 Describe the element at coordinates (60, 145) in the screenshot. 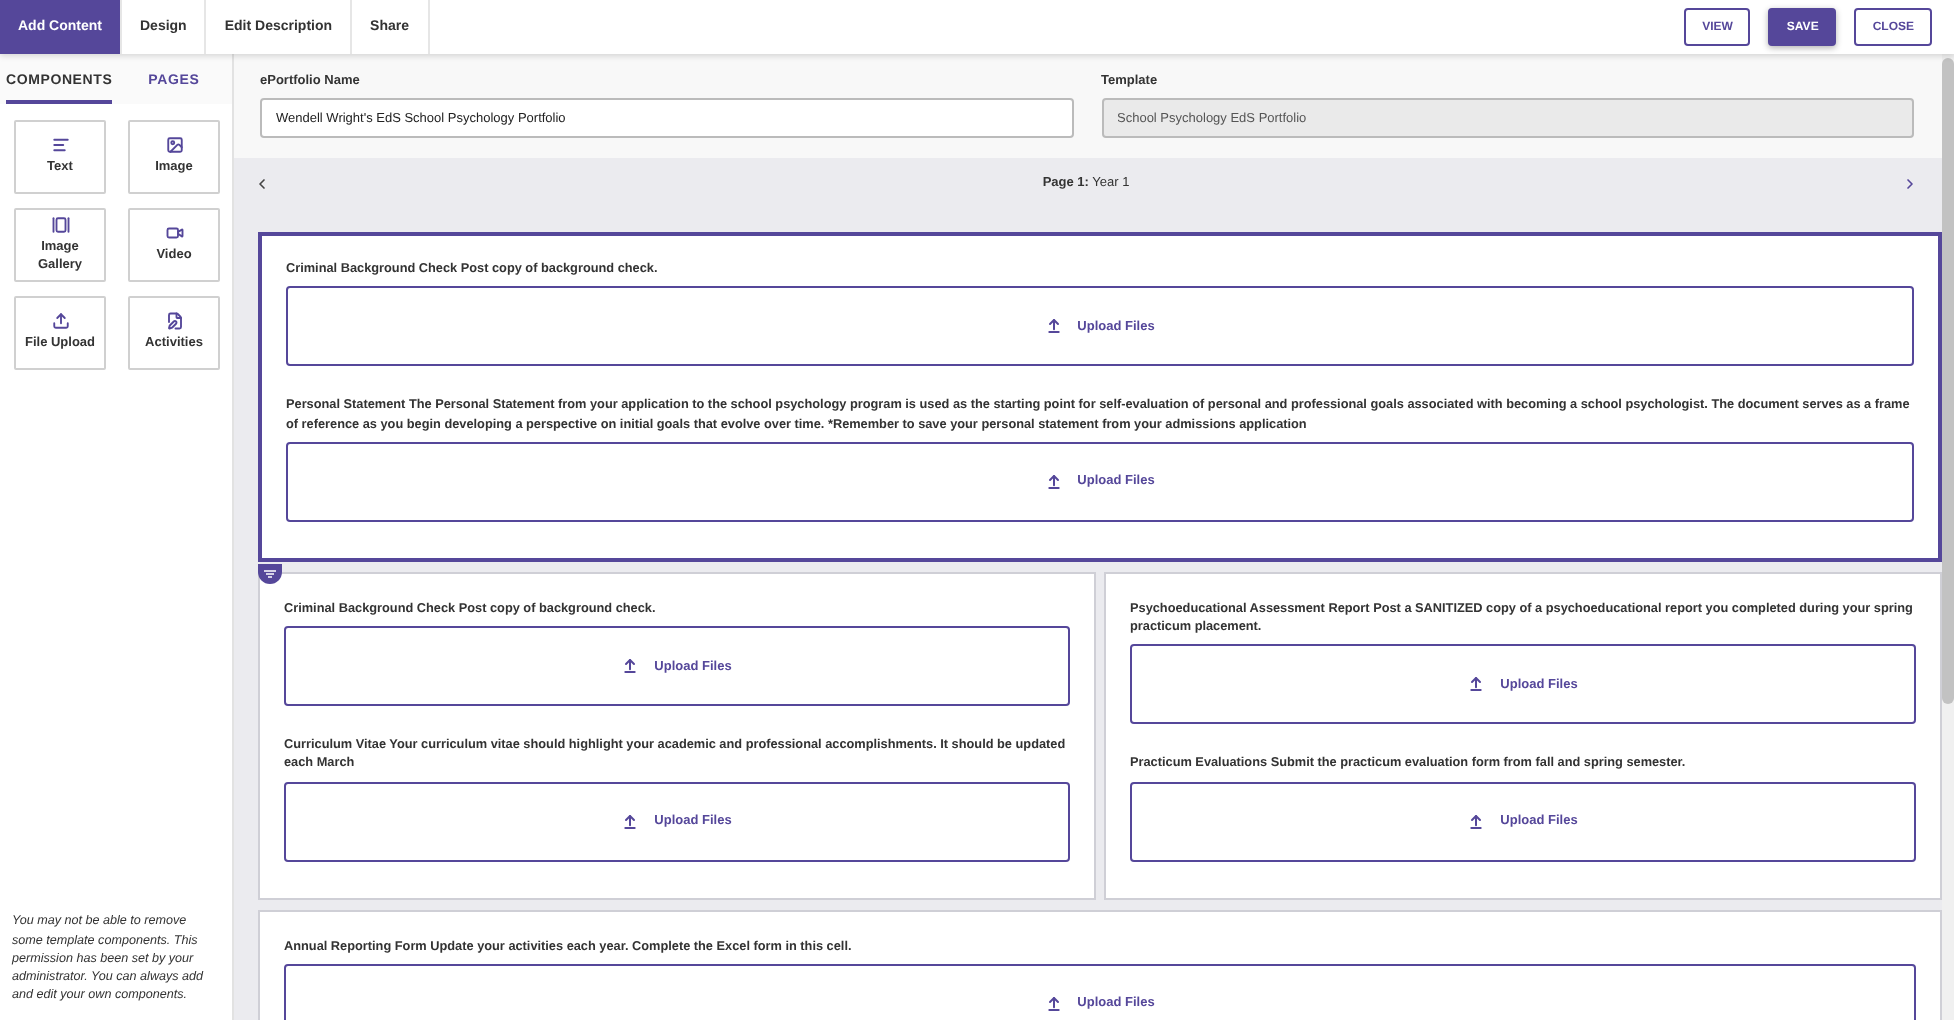

I see `lines-icon` at that location.